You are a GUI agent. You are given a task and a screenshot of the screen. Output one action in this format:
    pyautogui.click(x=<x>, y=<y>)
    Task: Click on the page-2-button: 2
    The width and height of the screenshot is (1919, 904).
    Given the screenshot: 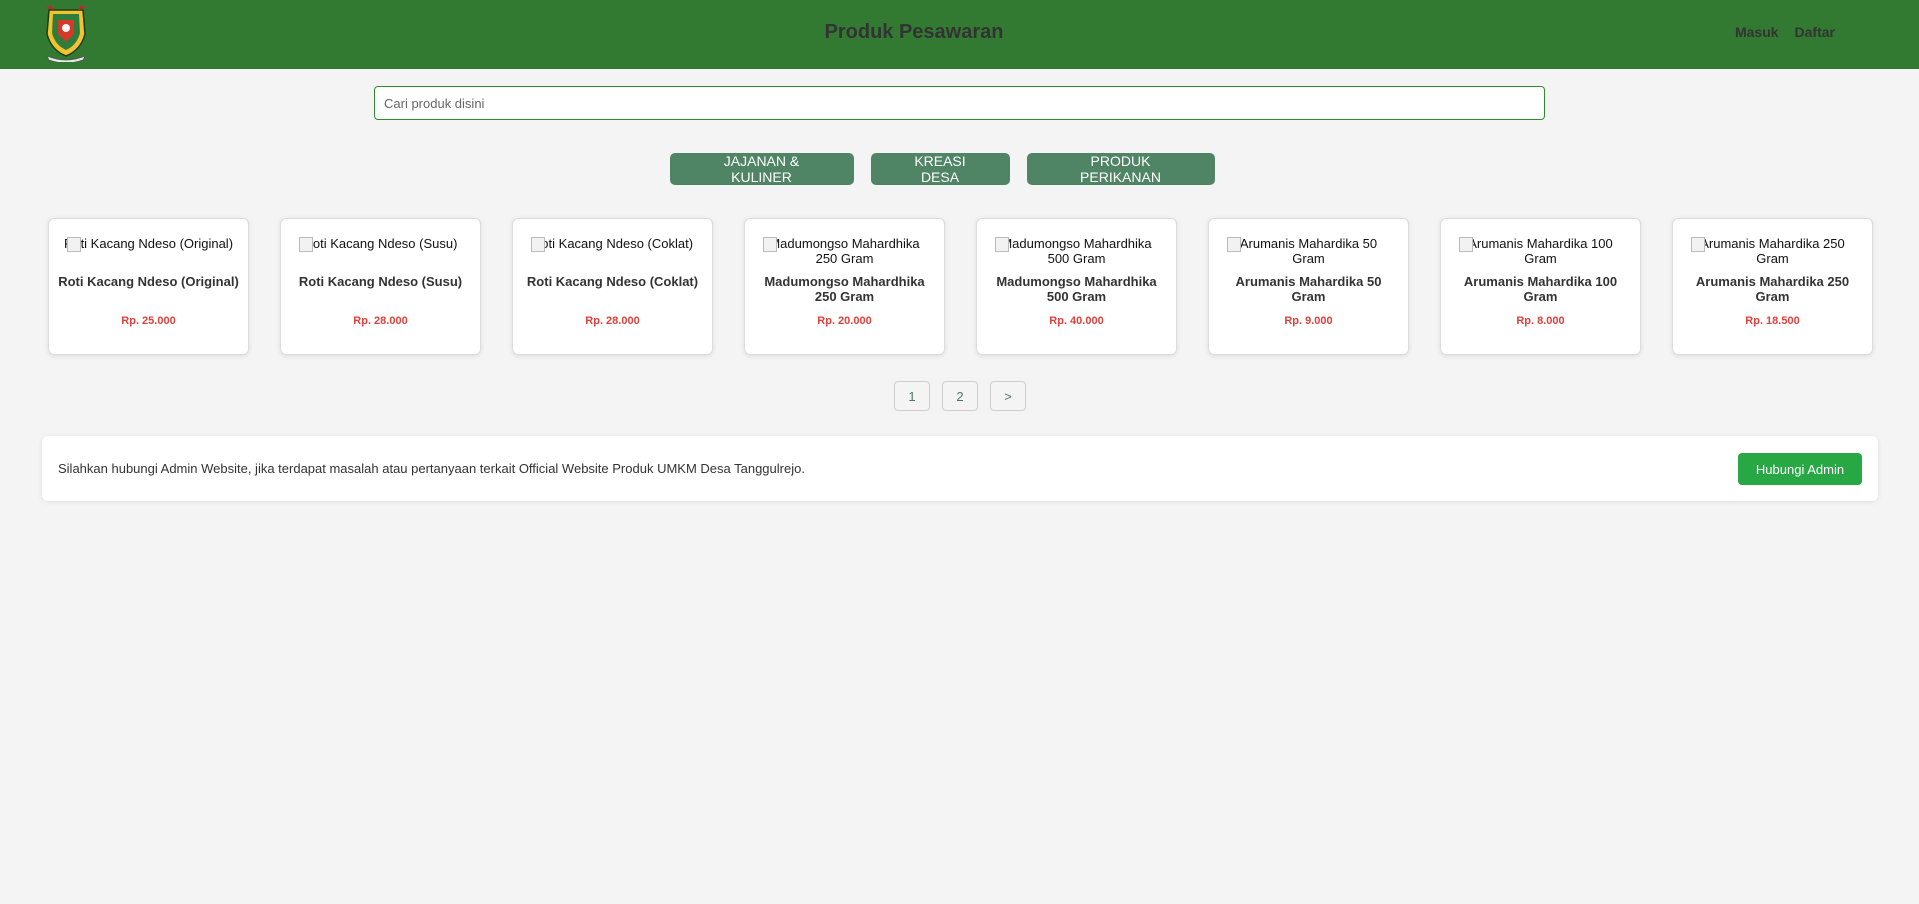 What is the action you would take?
    pyautogui.click(x=960, y=396)
    